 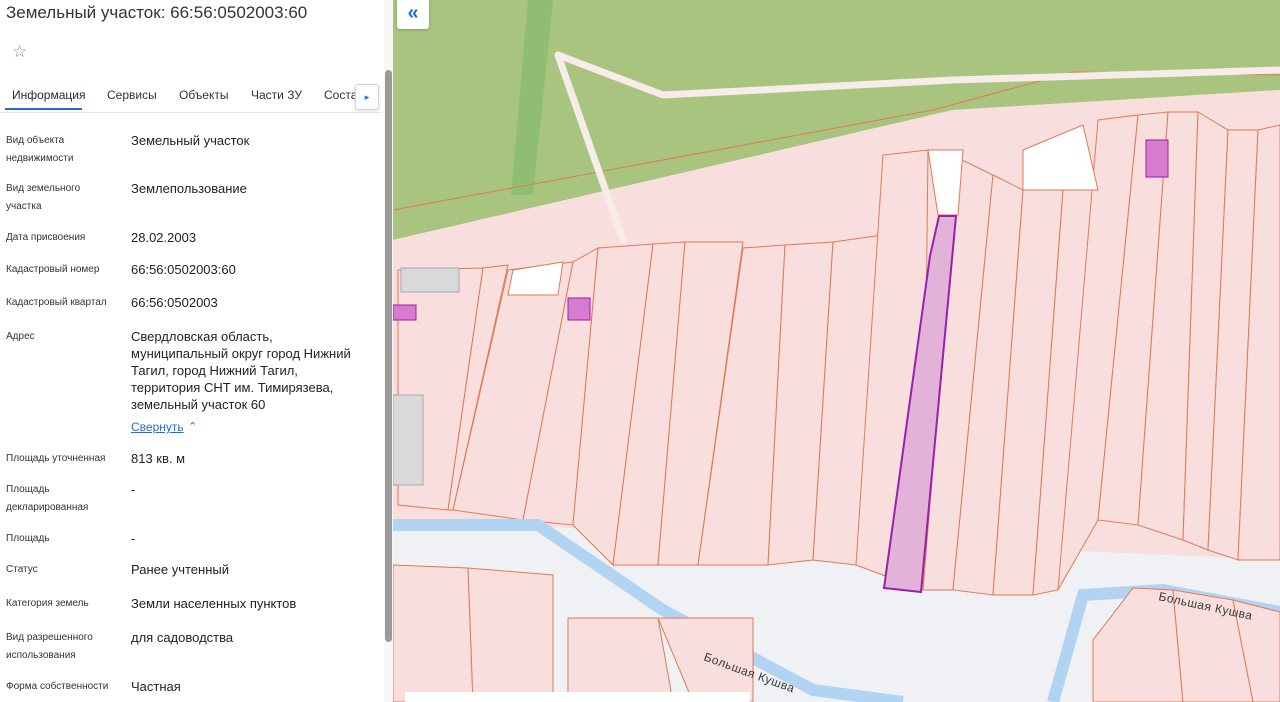 I want to click on address-line: земельный участок 60, so click(x=198, y=404).